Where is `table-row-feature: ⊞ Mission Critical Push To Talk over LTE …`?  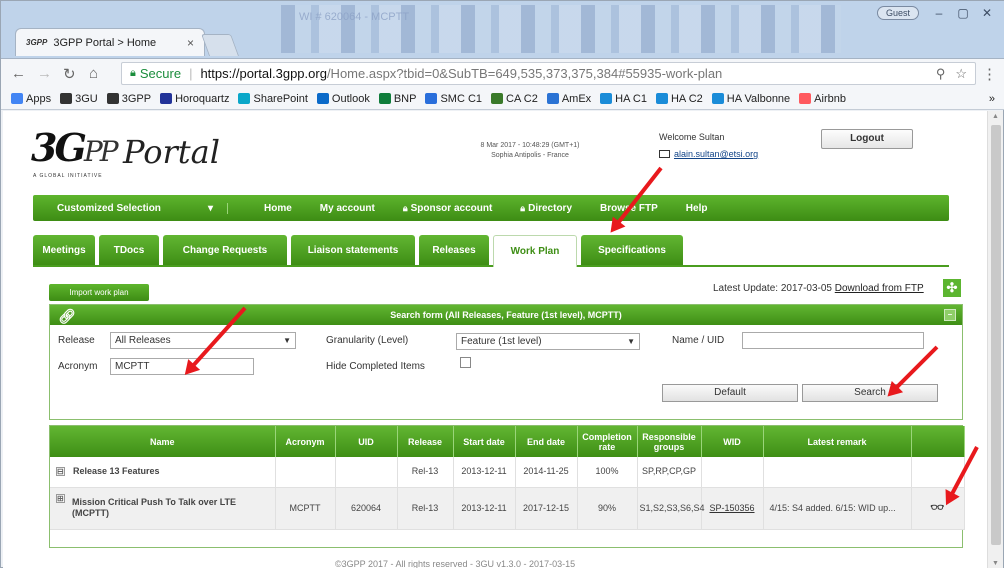 table-row-feature: ⊞ Mission Critical Push To Talk over LTE … is located at coordinates (507, 508).